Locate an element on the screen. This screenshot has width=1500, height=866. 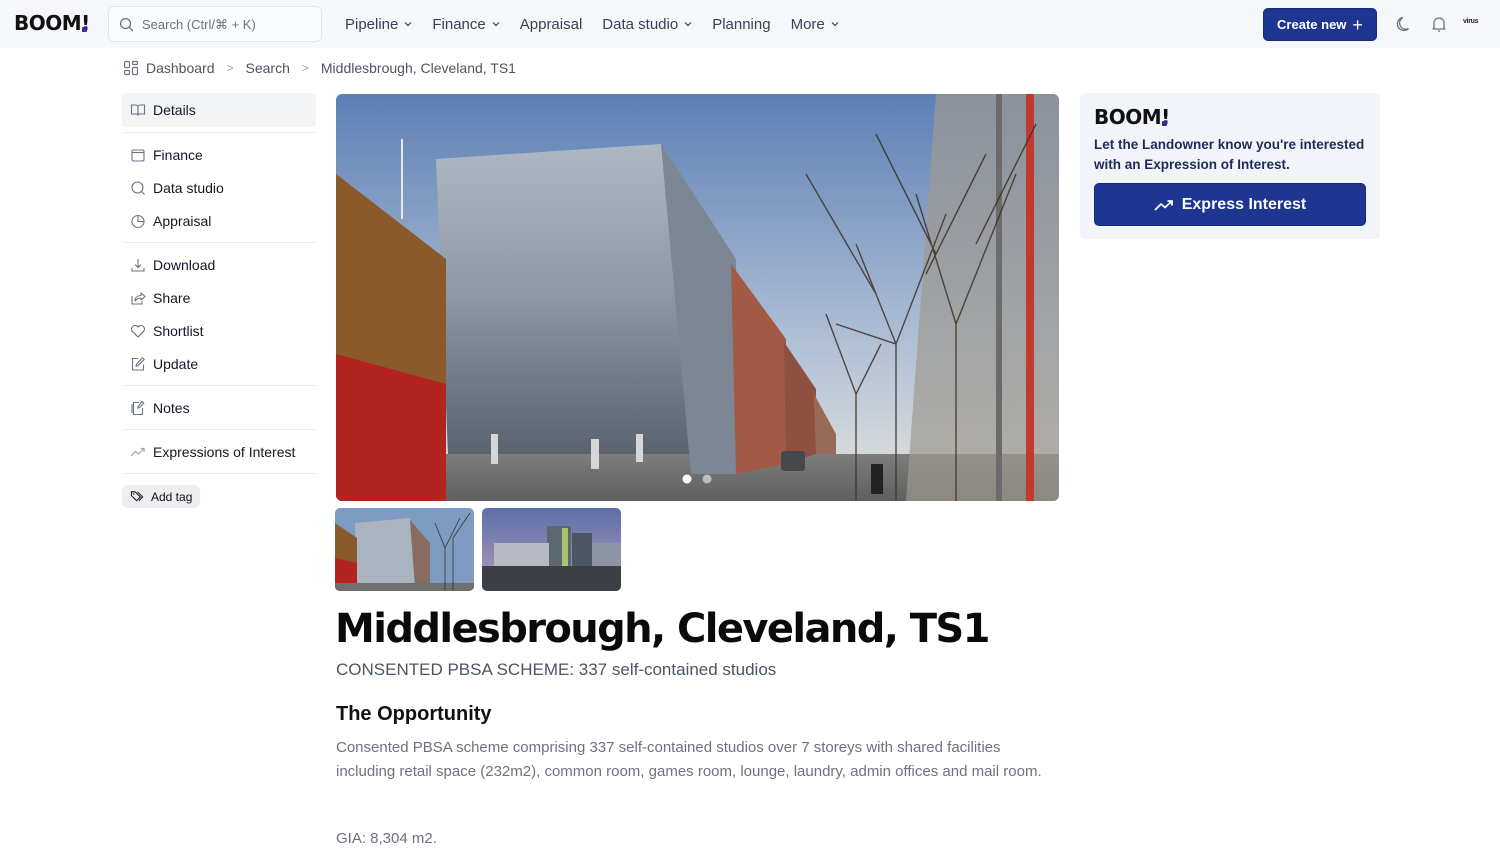
share-icon is located at coordinates (138, 298).